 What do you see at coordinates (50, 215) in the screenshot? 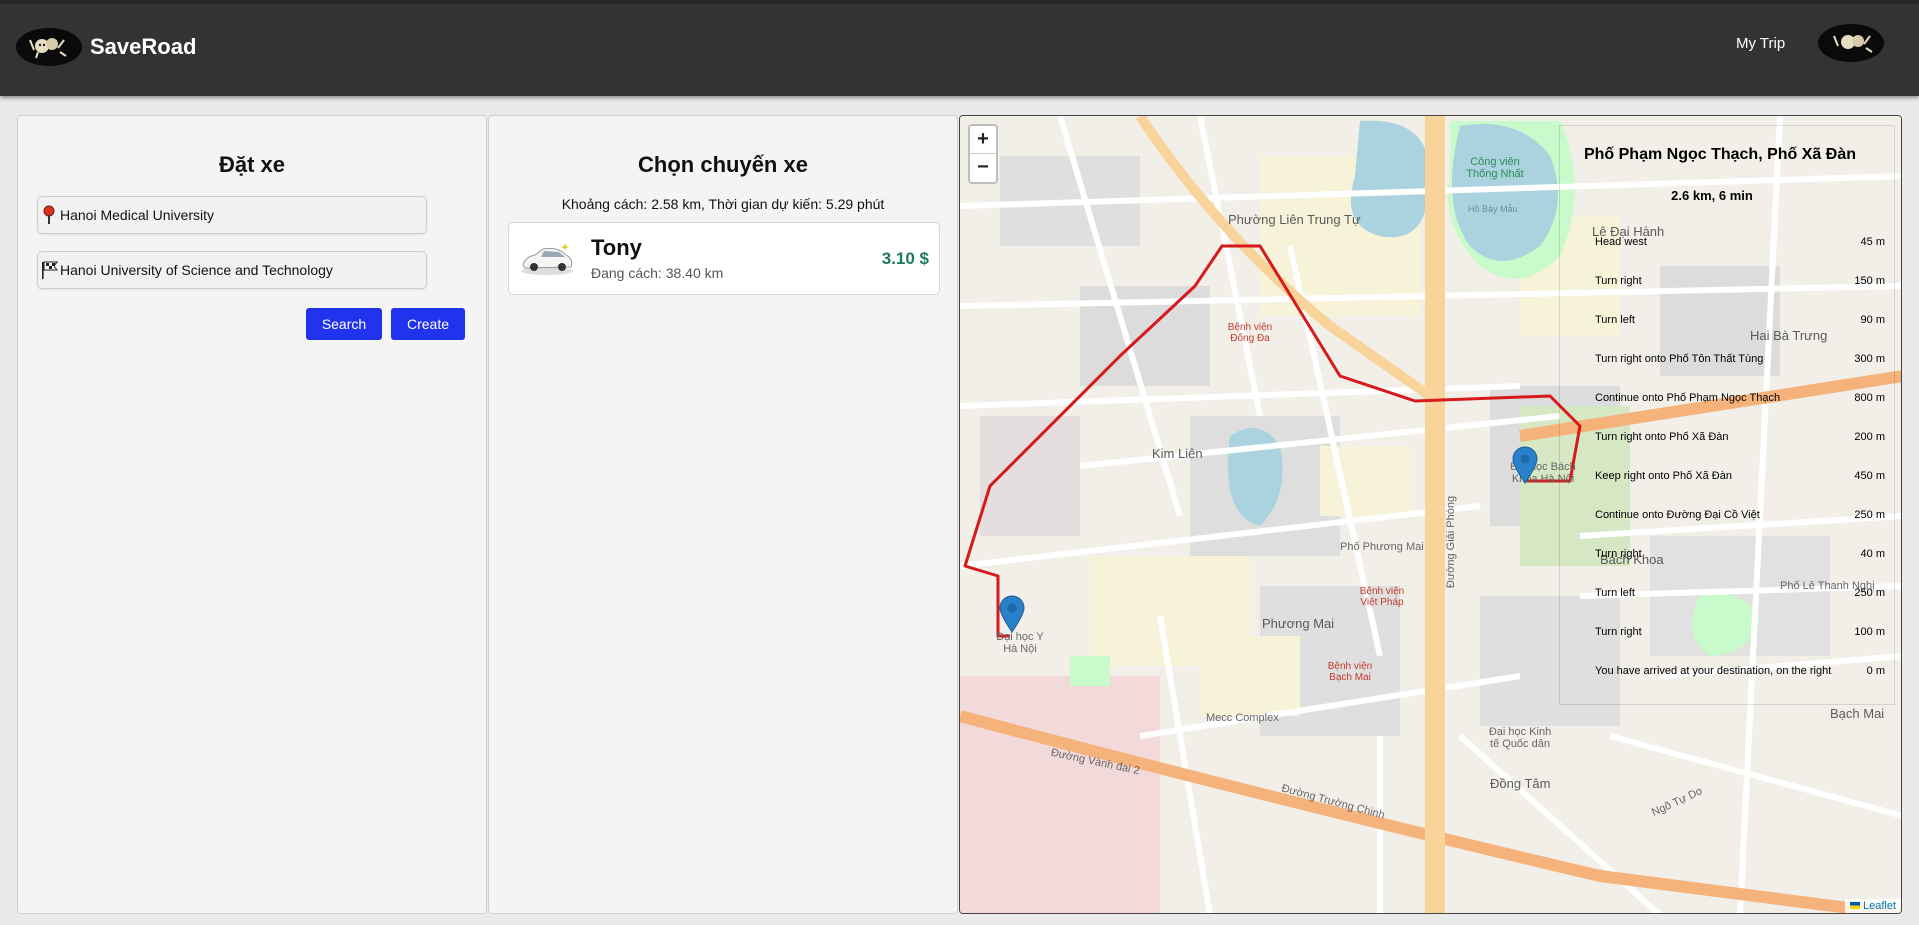
I see `pin-icon` at bounding box center [50, 215].